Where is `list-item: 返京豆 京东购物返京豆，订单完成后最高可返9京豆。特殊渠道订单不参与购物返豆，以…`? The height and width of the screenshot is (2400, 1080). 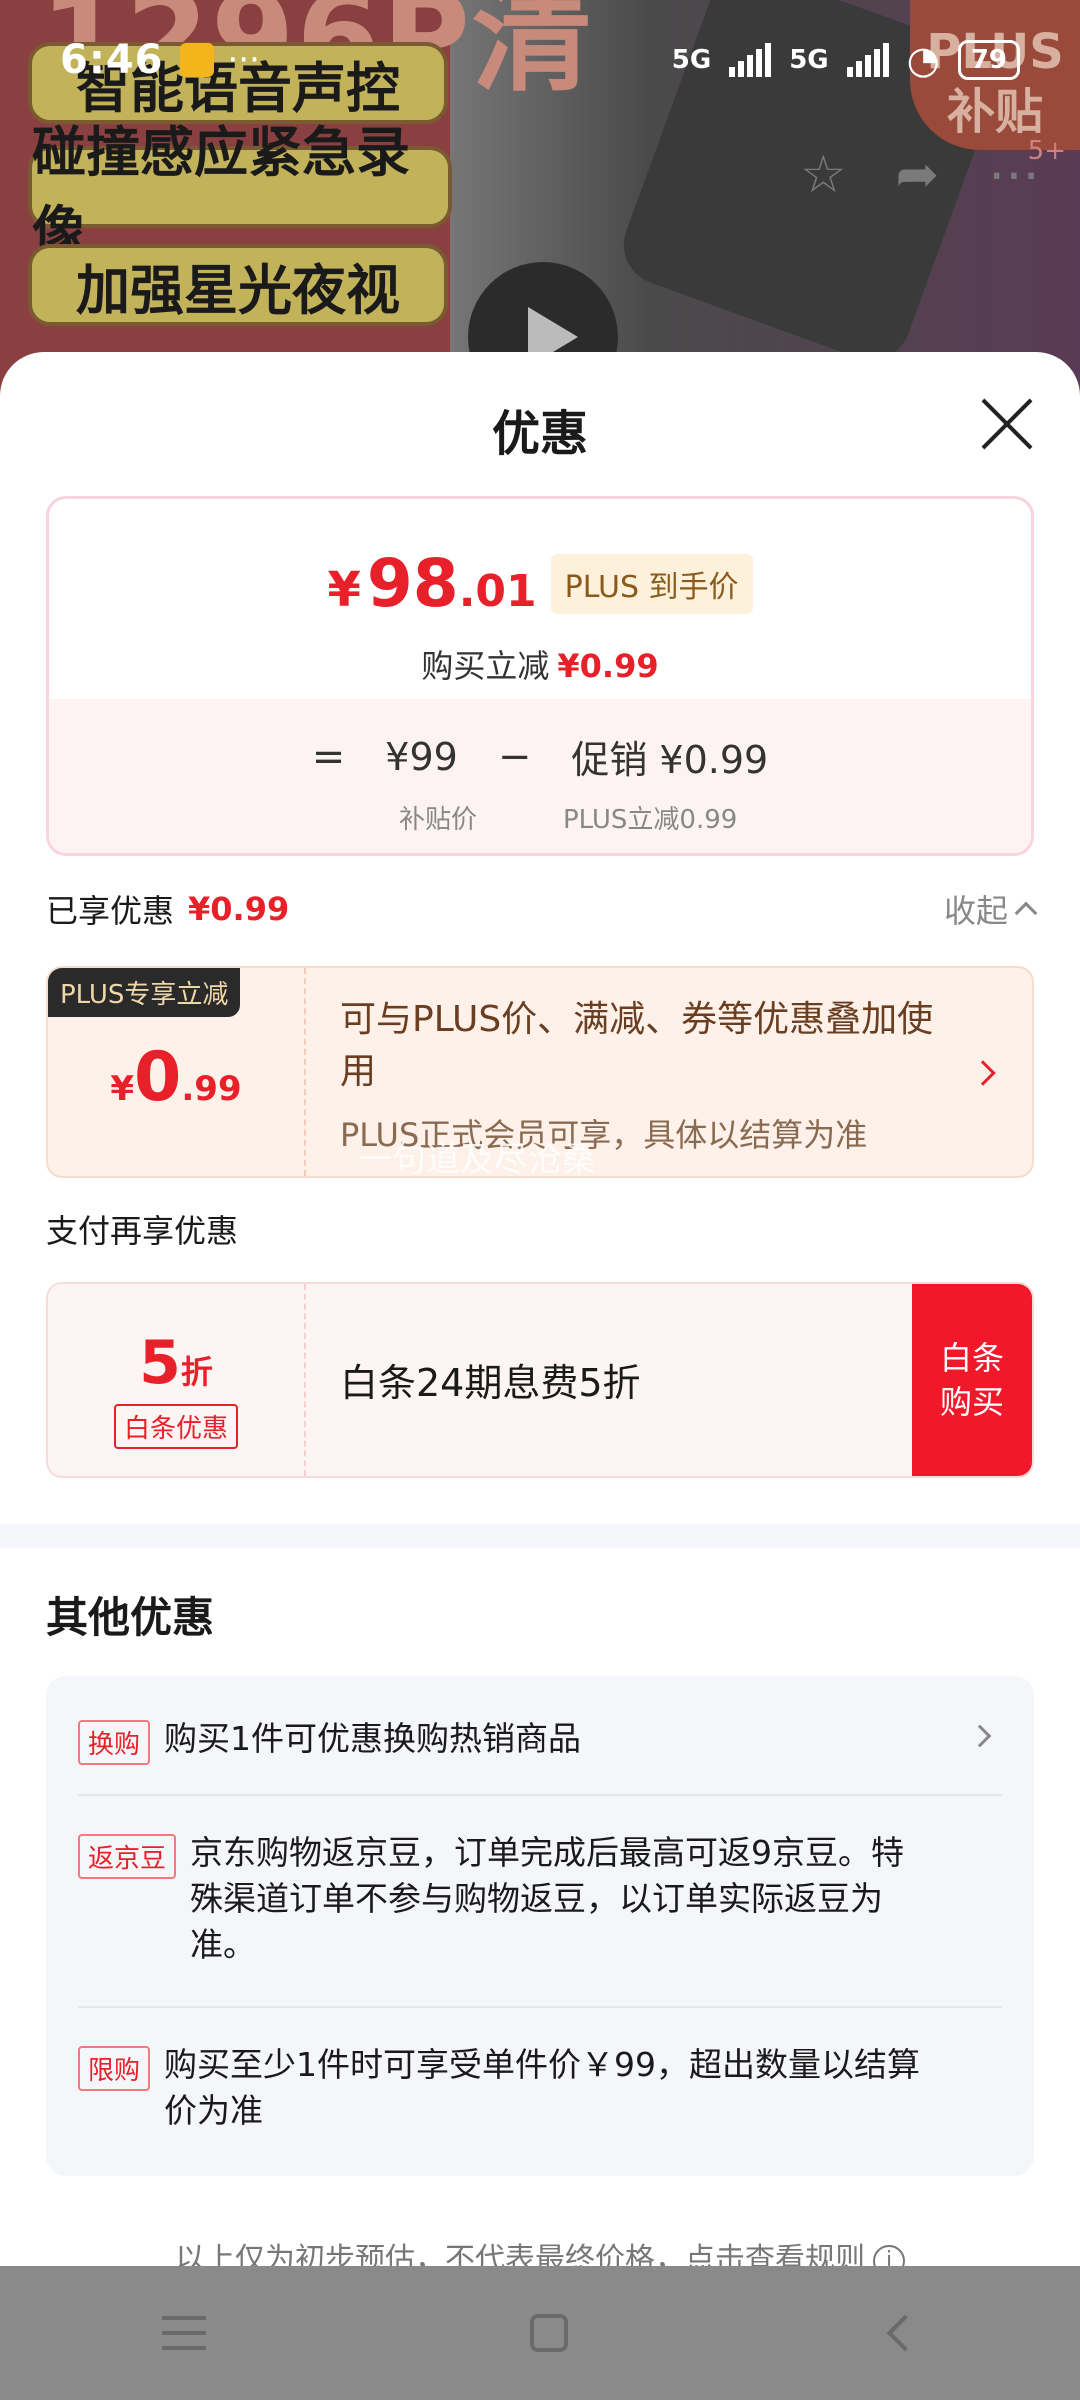 list-item: 返京豆 京东购物返京豆，订单完成后最高可返9京豆。特殊渠道订单不参与购物返豆，以… is located at coordinates (540, 1899).